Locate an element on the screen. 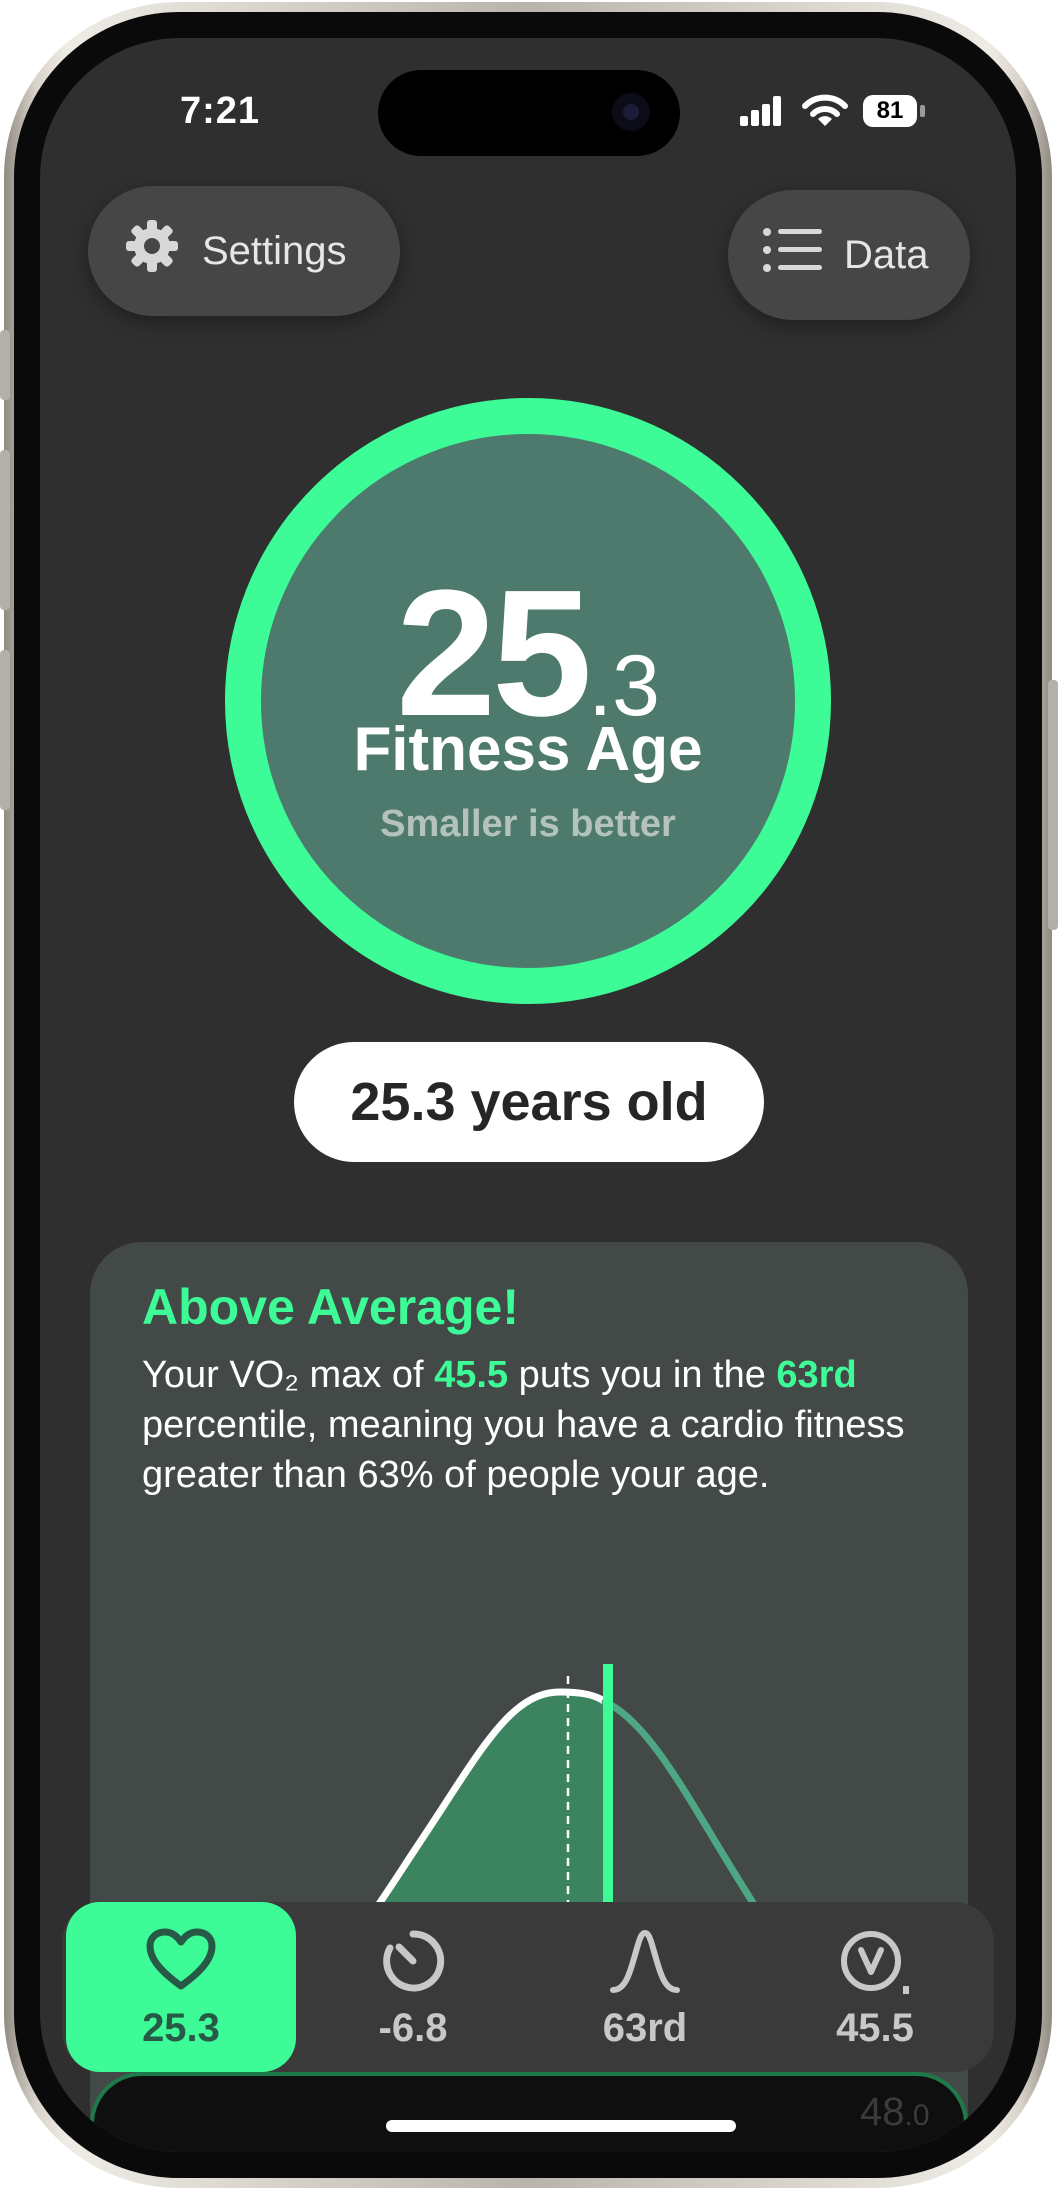 This screenshot has height=2191, width=1058. settings-label: Settings is located at coordinates (274, 250).